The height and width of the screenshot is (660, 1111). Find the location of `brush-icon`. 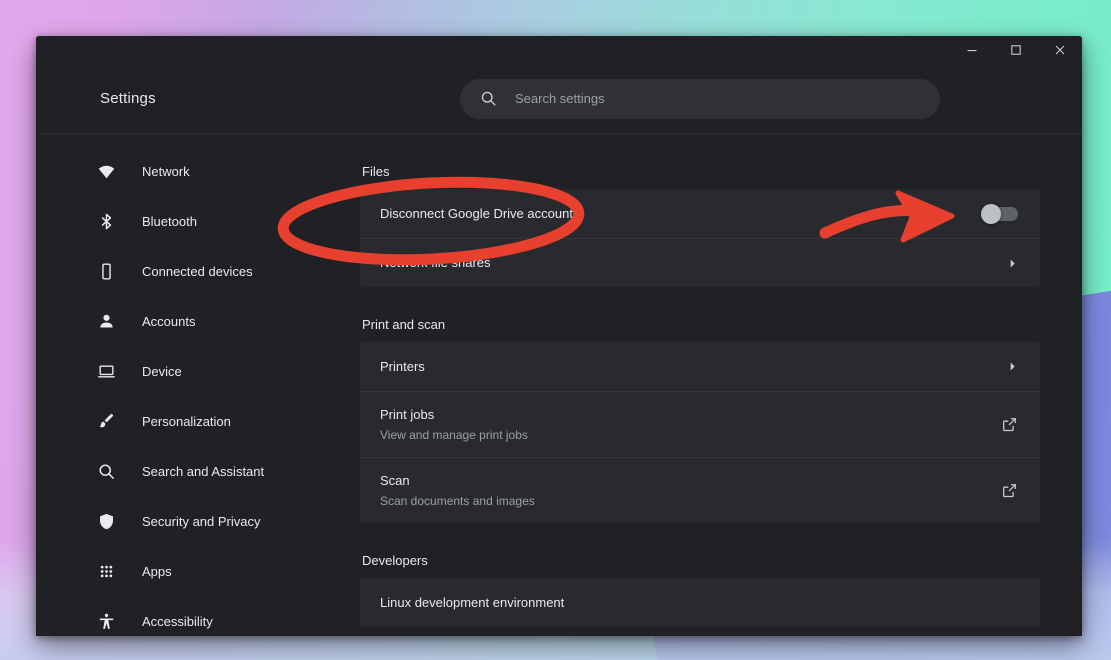

brush-icon is located at coordinates (106, 421).